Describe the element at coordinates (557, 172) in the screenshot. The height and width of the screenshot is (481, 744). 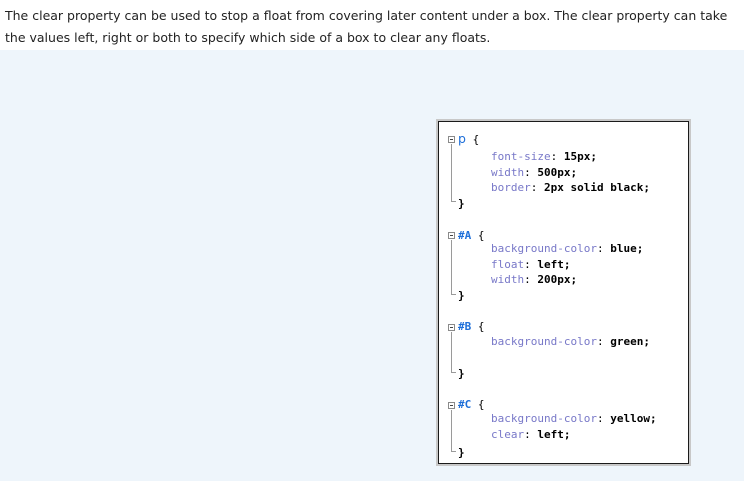
I see `property-value: 500px;` at that location.